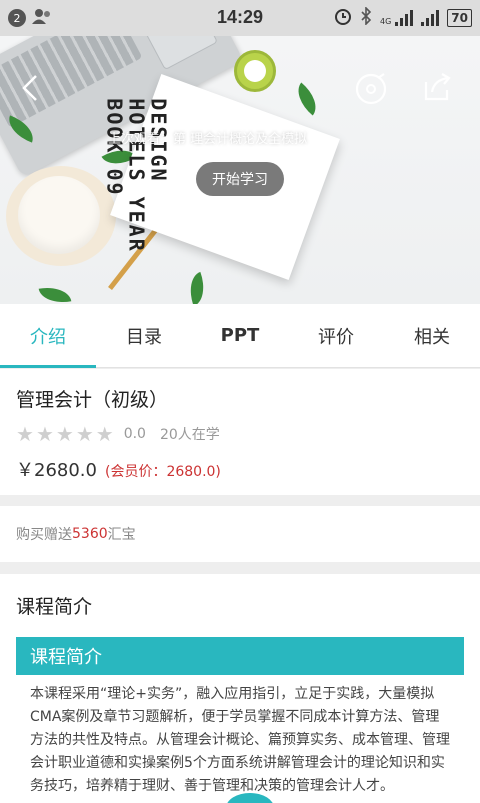 The image size is (480, 803). I want to click on rating-row: ★ ★ ★ ★ ★ 0.0 20人在学, so click(240, 434).